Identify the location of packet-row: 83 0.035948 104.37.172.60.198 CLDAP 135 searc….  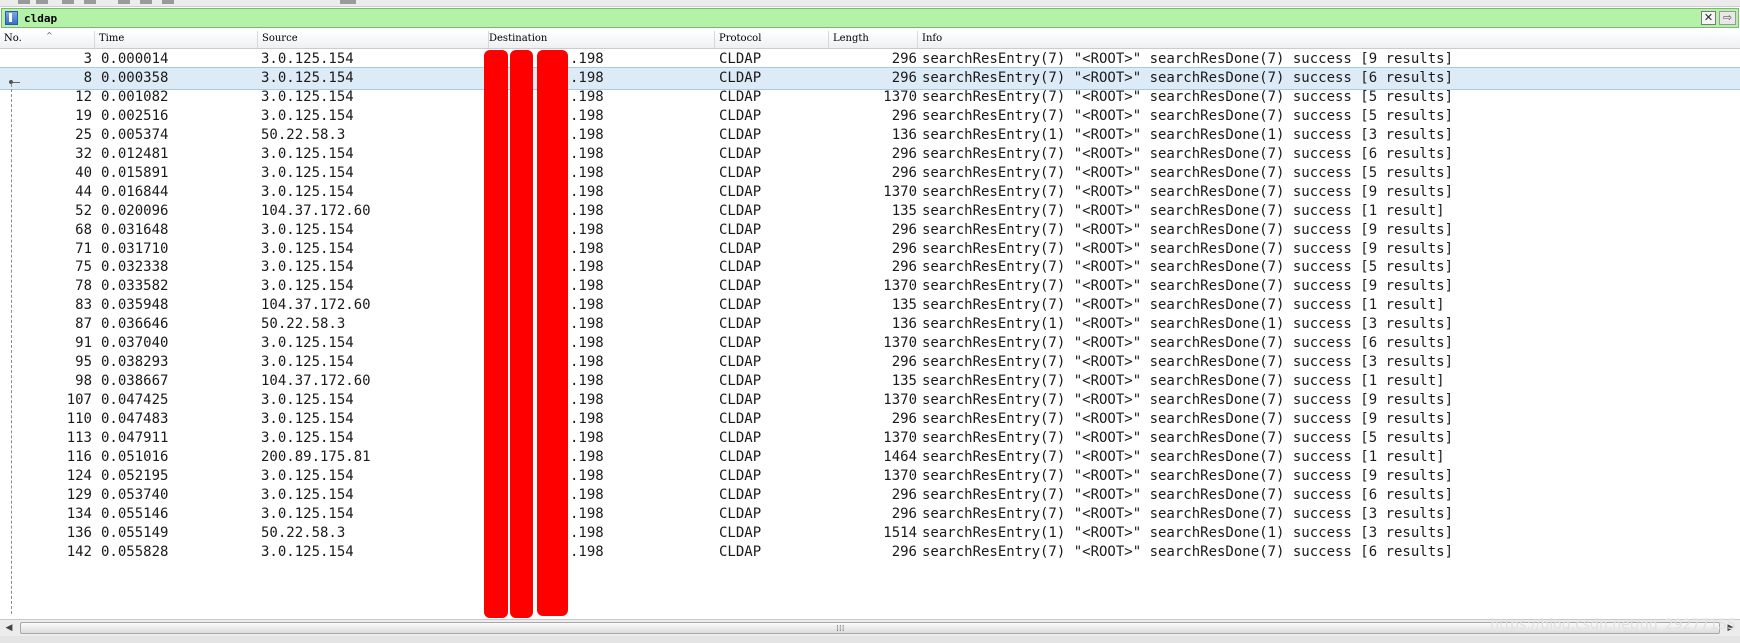
(870, 305).